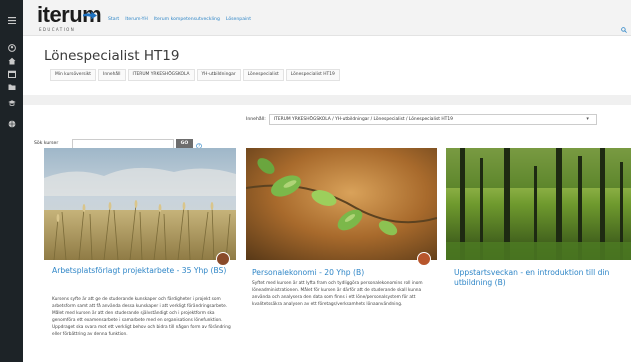  I want to click on page-title: Lönespecialist HT19, so click(112, 56).